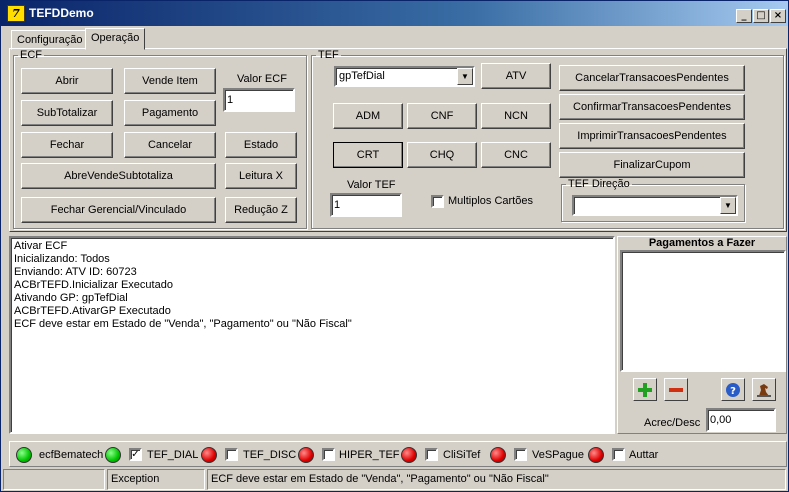 The image size is (789, 492). Describe the element at coordinates (50, 40) in the screenshot. I see `tab-configuracao: Configuração` at that location.